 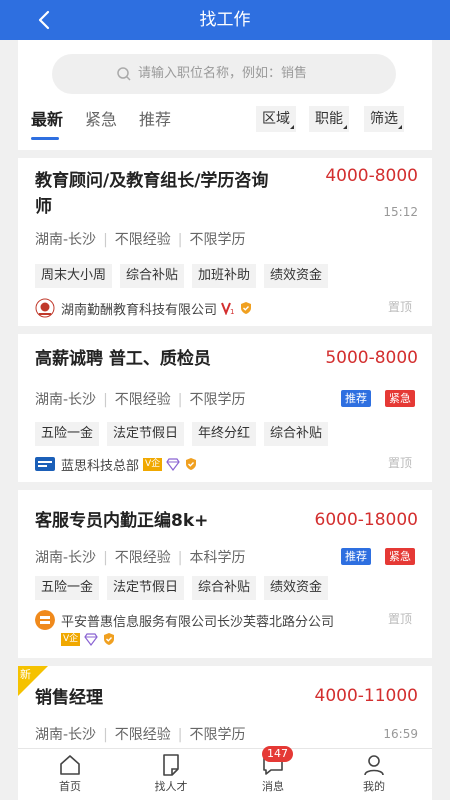 What do you see at coordinates (374, 765) in the screenshot?
I see `user-icon` at bounding box center [374, 765].